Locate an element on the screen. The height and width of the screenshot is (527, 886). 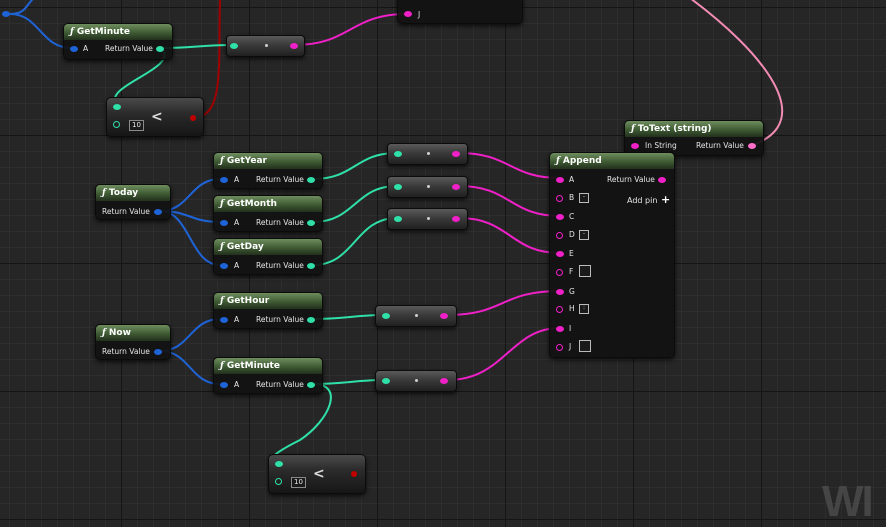
compare-node-bottom: 10 < is located at coordinates (317, 474).